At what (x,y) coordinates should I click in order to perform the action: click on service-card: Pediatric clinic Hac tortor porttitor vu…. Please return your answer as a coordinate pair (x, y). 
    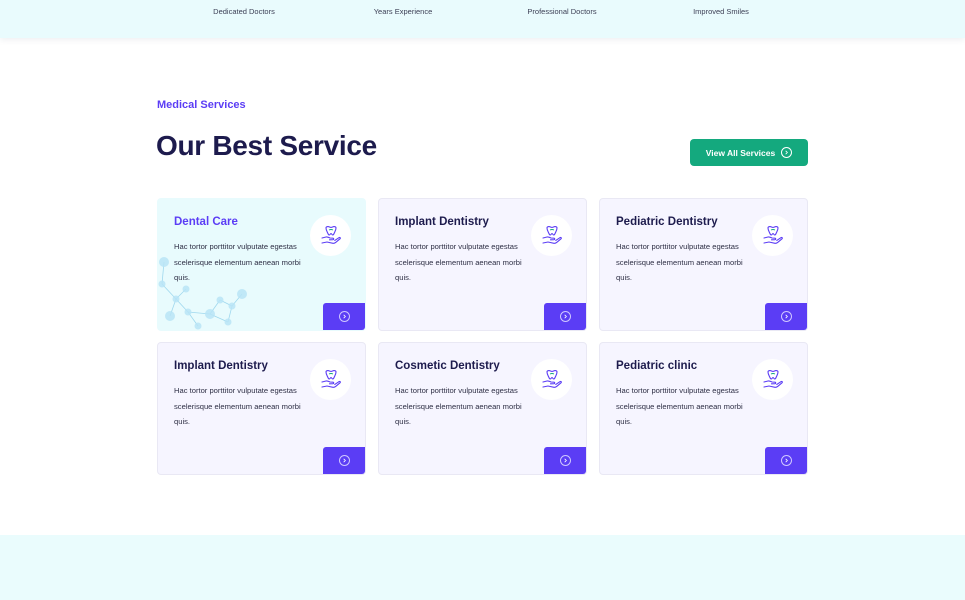
    Looking at the image, I should click on (703, 408).